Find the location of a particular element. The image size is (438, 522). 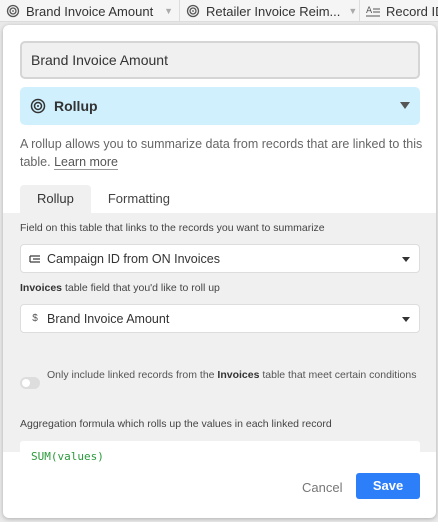

tab-formatting: Formatting is located at coordinates (139, 199).